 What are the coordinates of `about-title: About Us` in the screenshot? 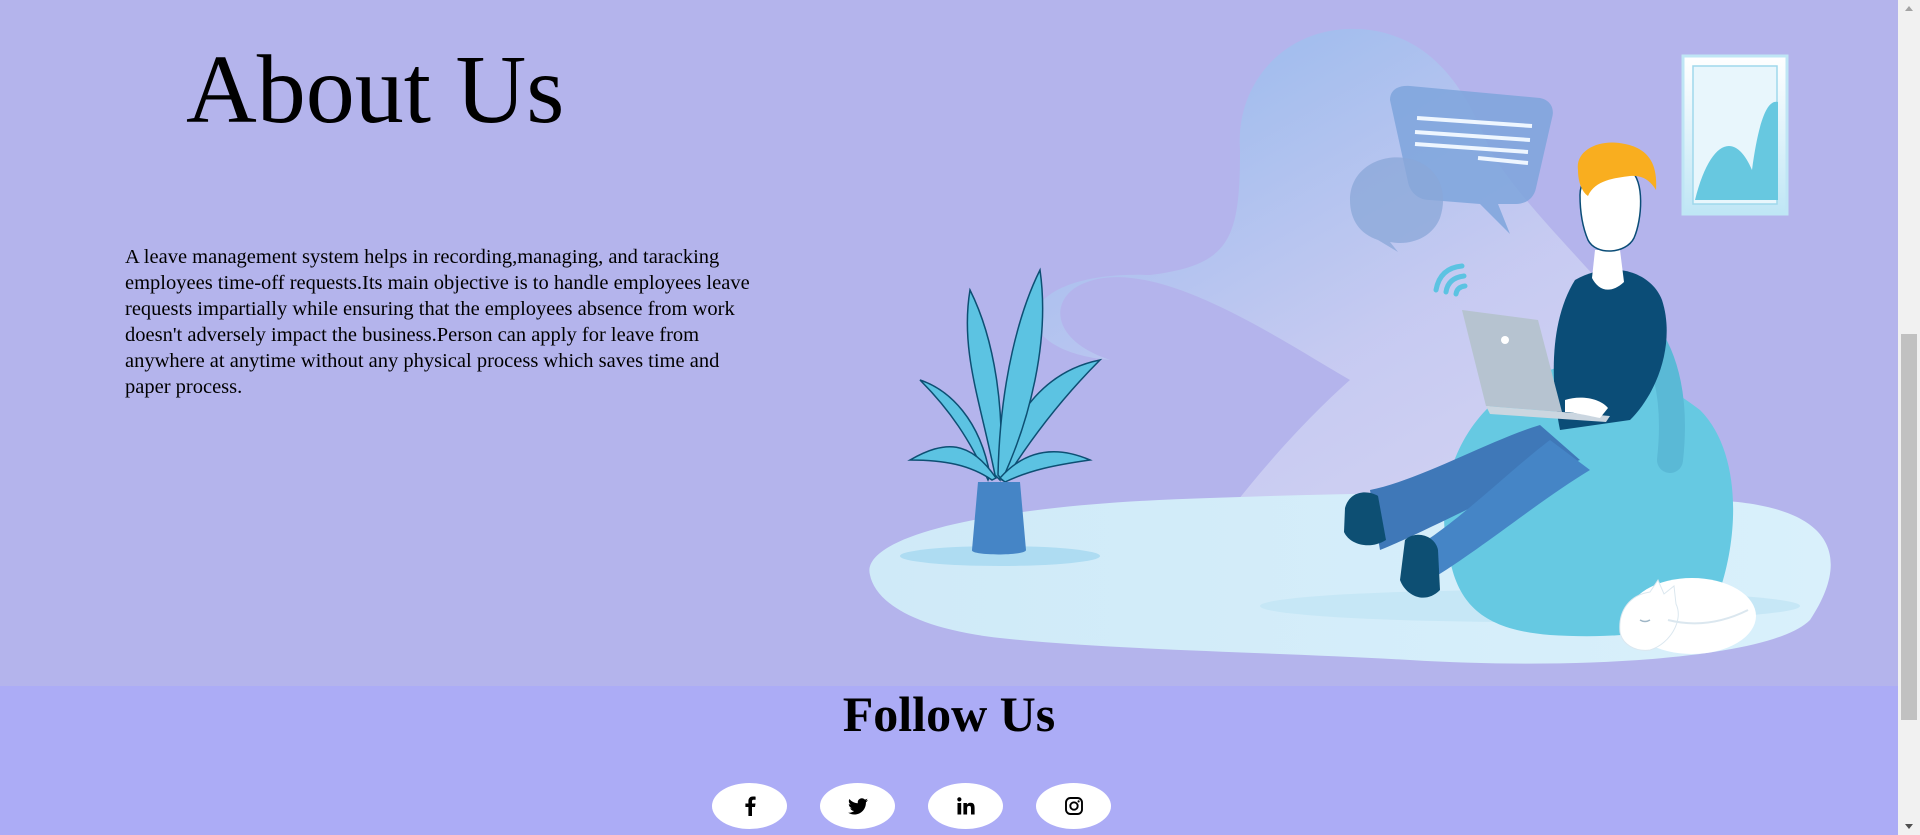 It's located at (375, 90).